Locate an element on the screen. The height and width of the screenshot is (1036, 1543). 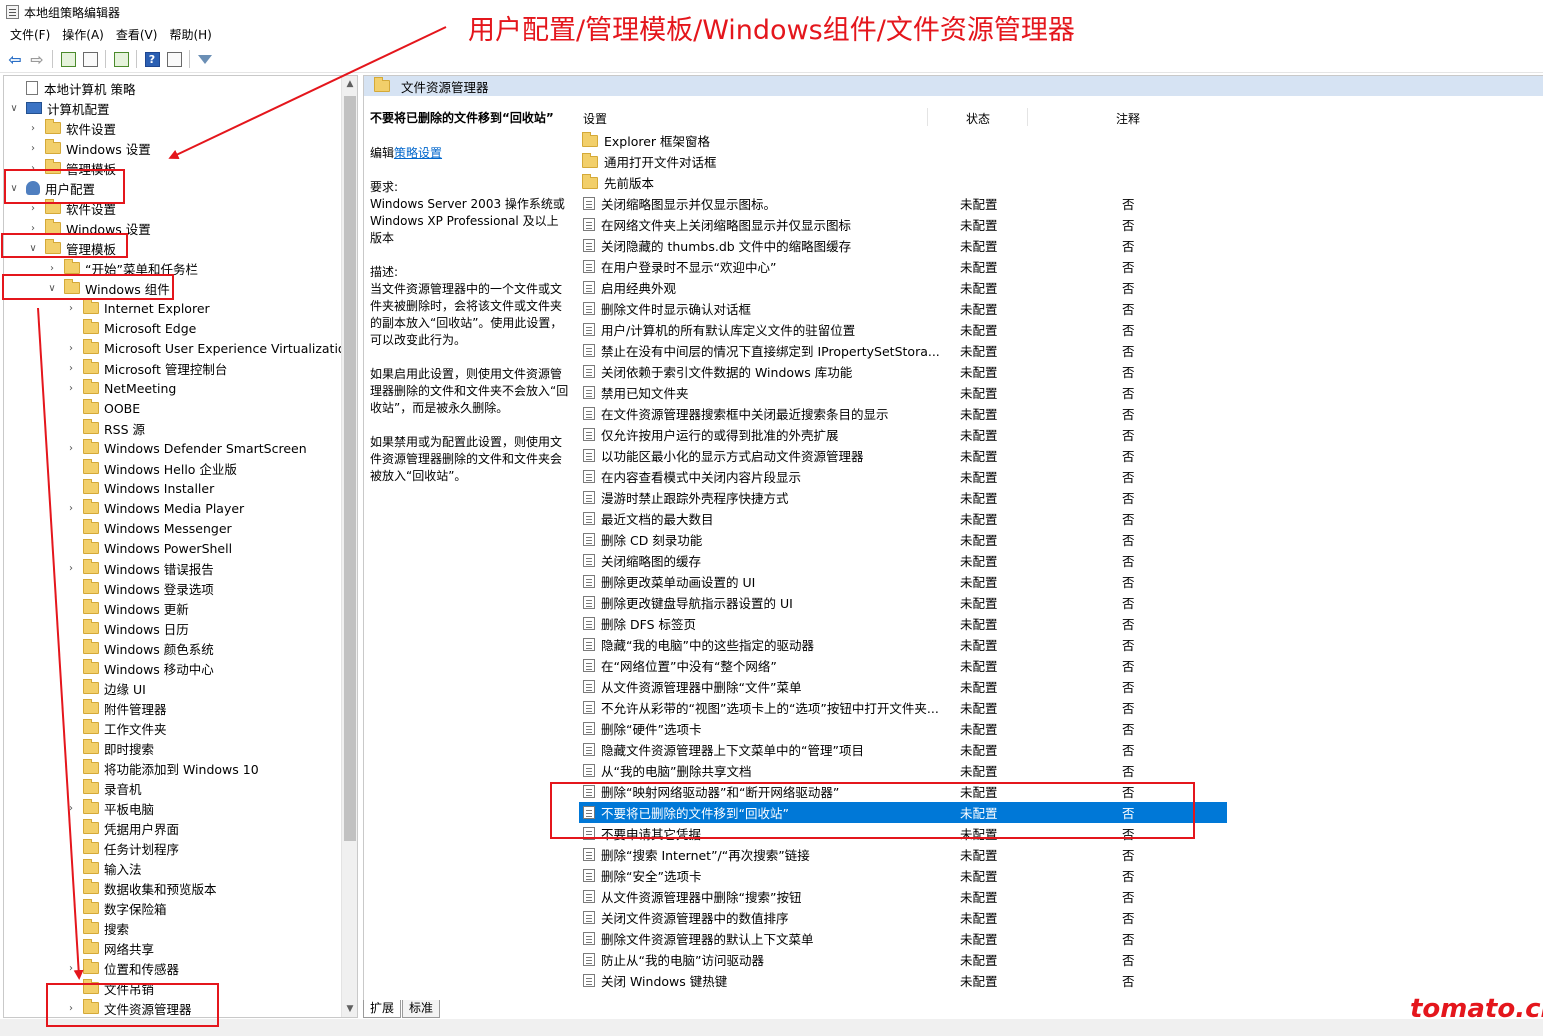
settings-policy-row: 启用经典外观 未配置 否 is located at coordinates (903, 287).